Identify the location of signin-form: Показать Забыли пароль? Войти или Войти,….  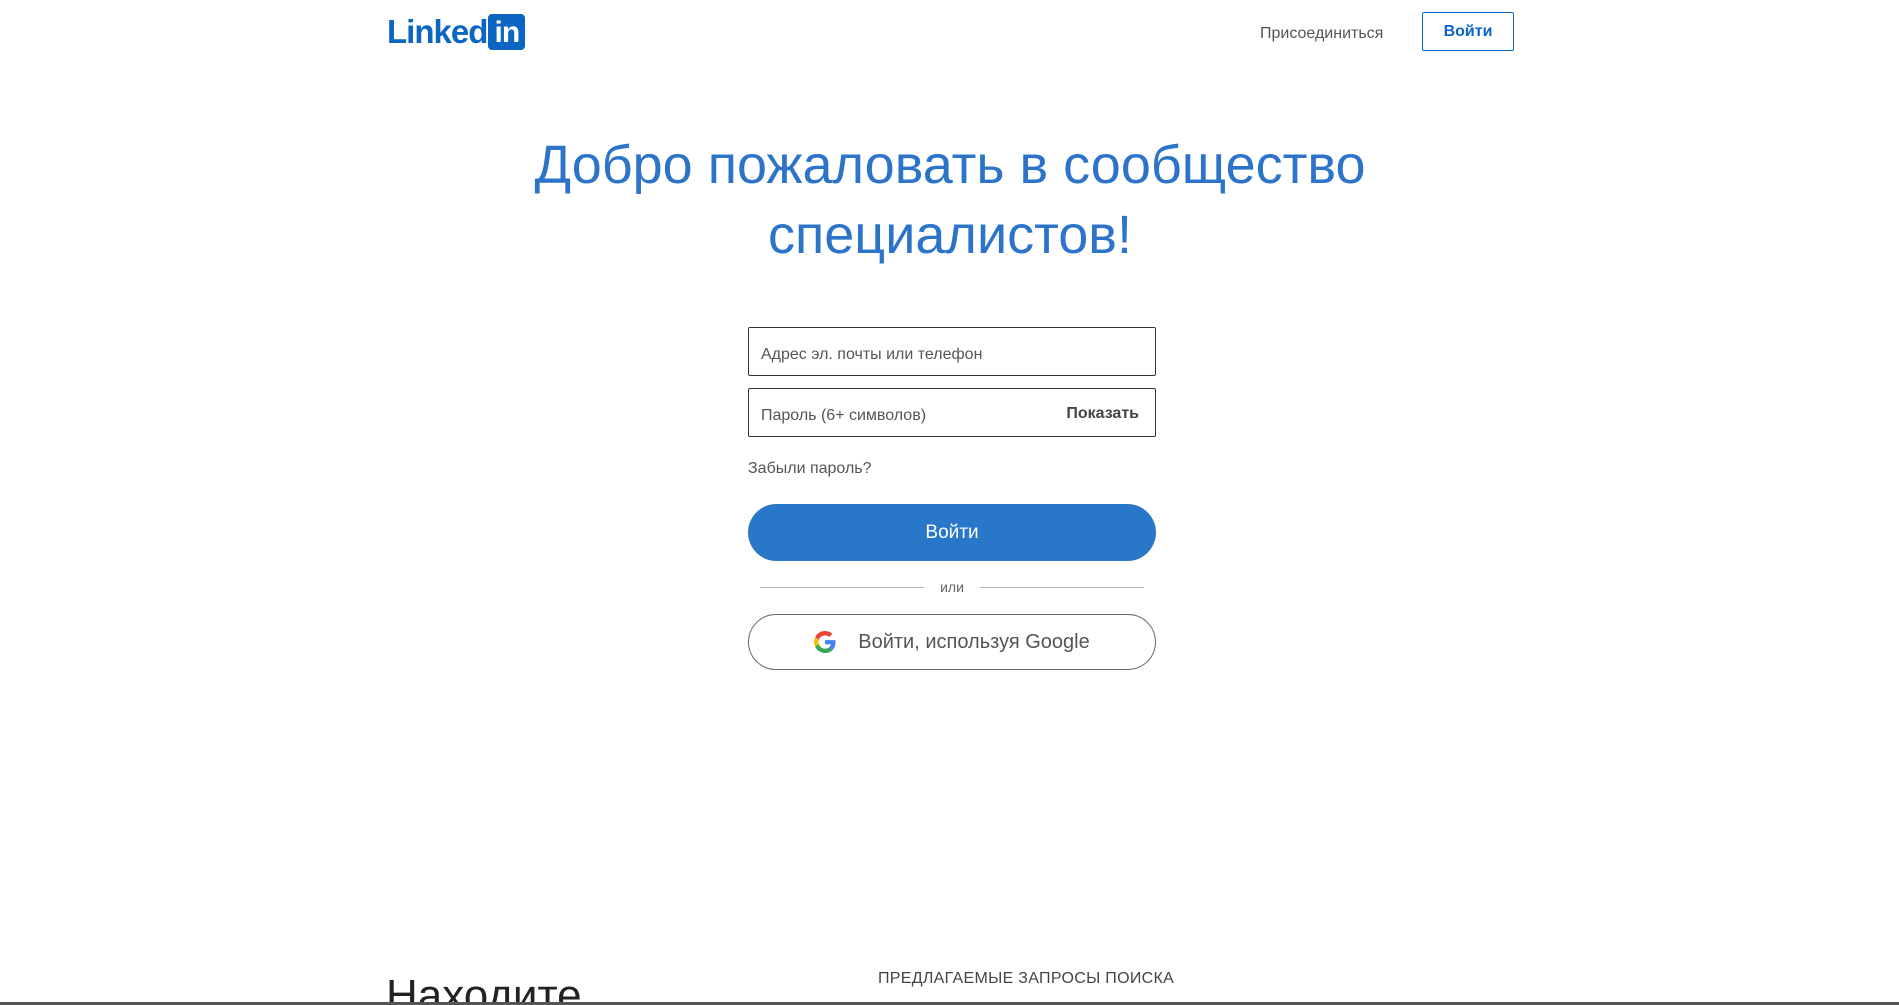
(952, 498).